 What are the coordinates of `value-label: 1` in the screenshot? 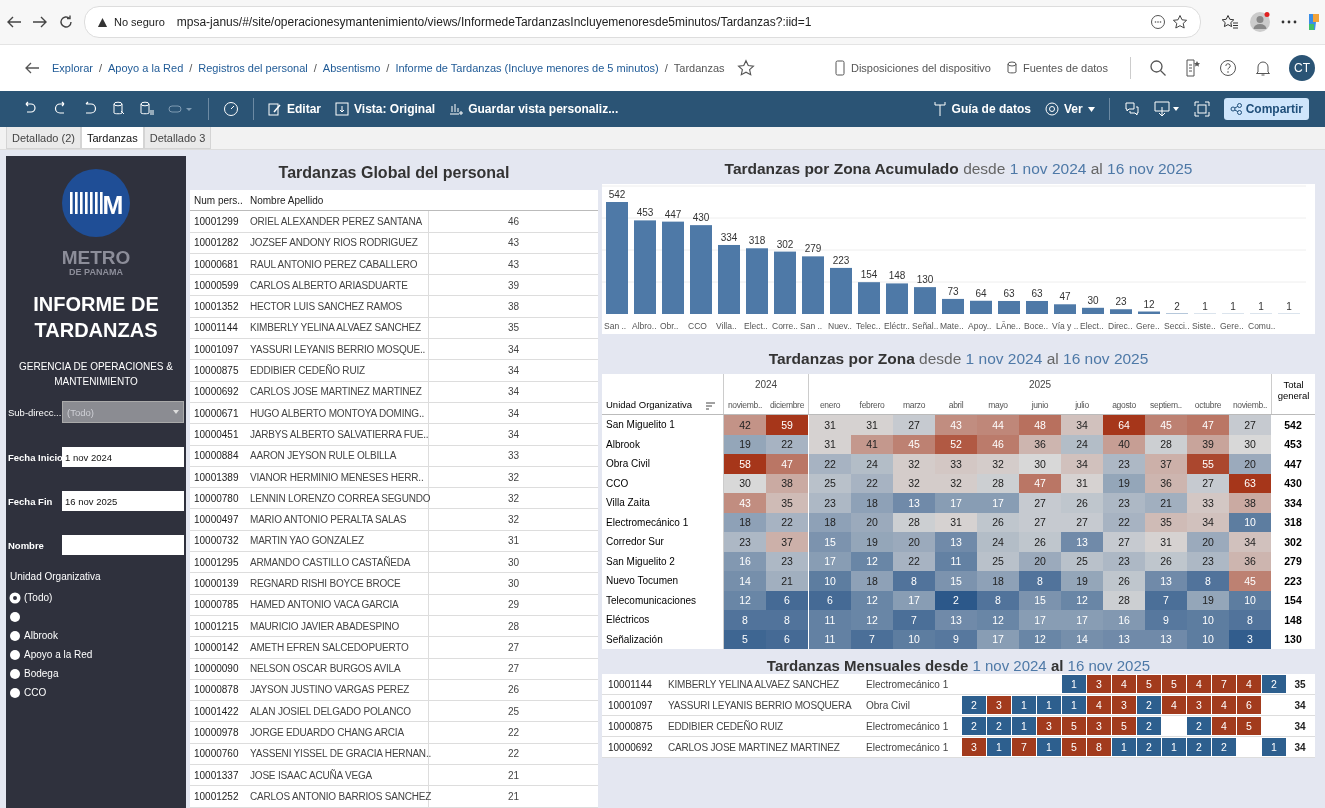 It's located at (1233, 306).